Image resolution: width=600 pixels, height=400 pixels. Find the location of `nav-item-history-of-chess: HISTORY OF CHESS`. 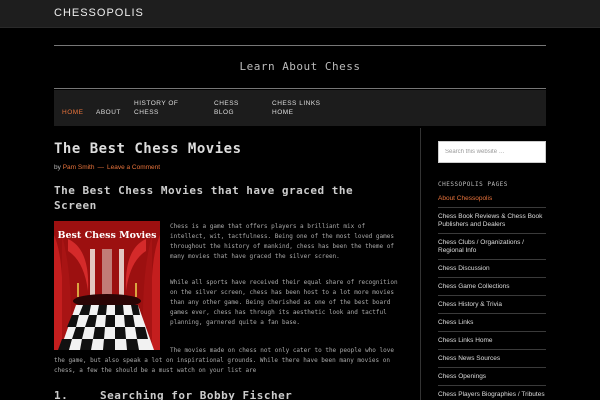

nav-item-history-of-chess: HISTORY OF CHESS is located at coordinates (156, 108).